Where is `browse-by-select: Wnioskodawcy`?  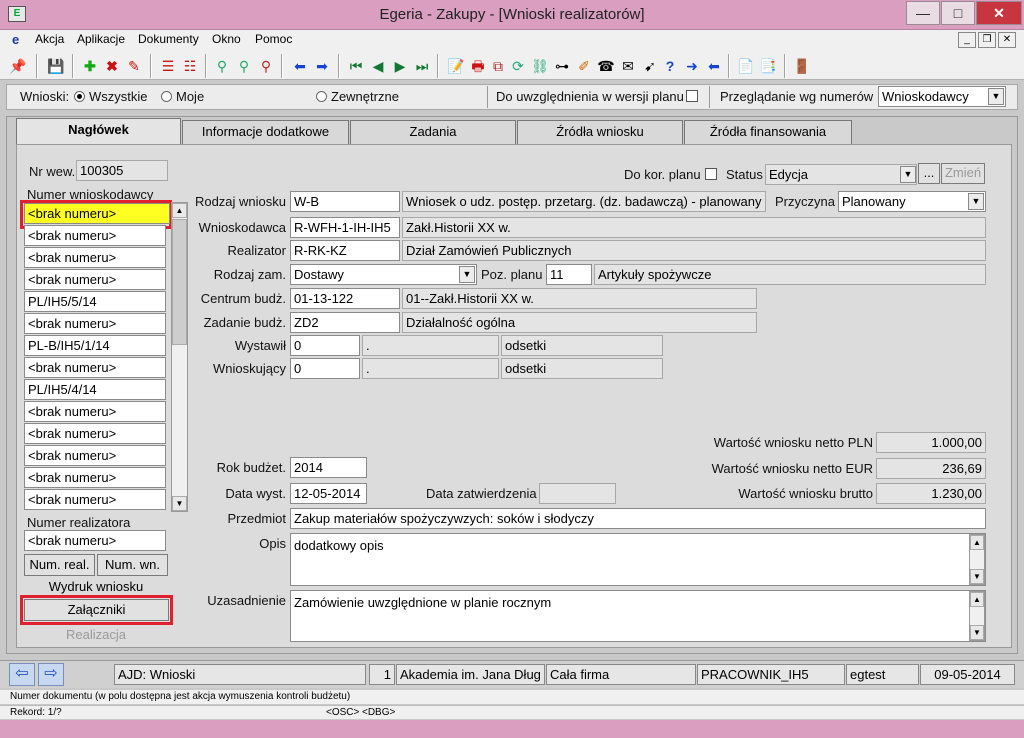
browse-by-select: Wnioskodawcy is located at coordinates (942, 96).